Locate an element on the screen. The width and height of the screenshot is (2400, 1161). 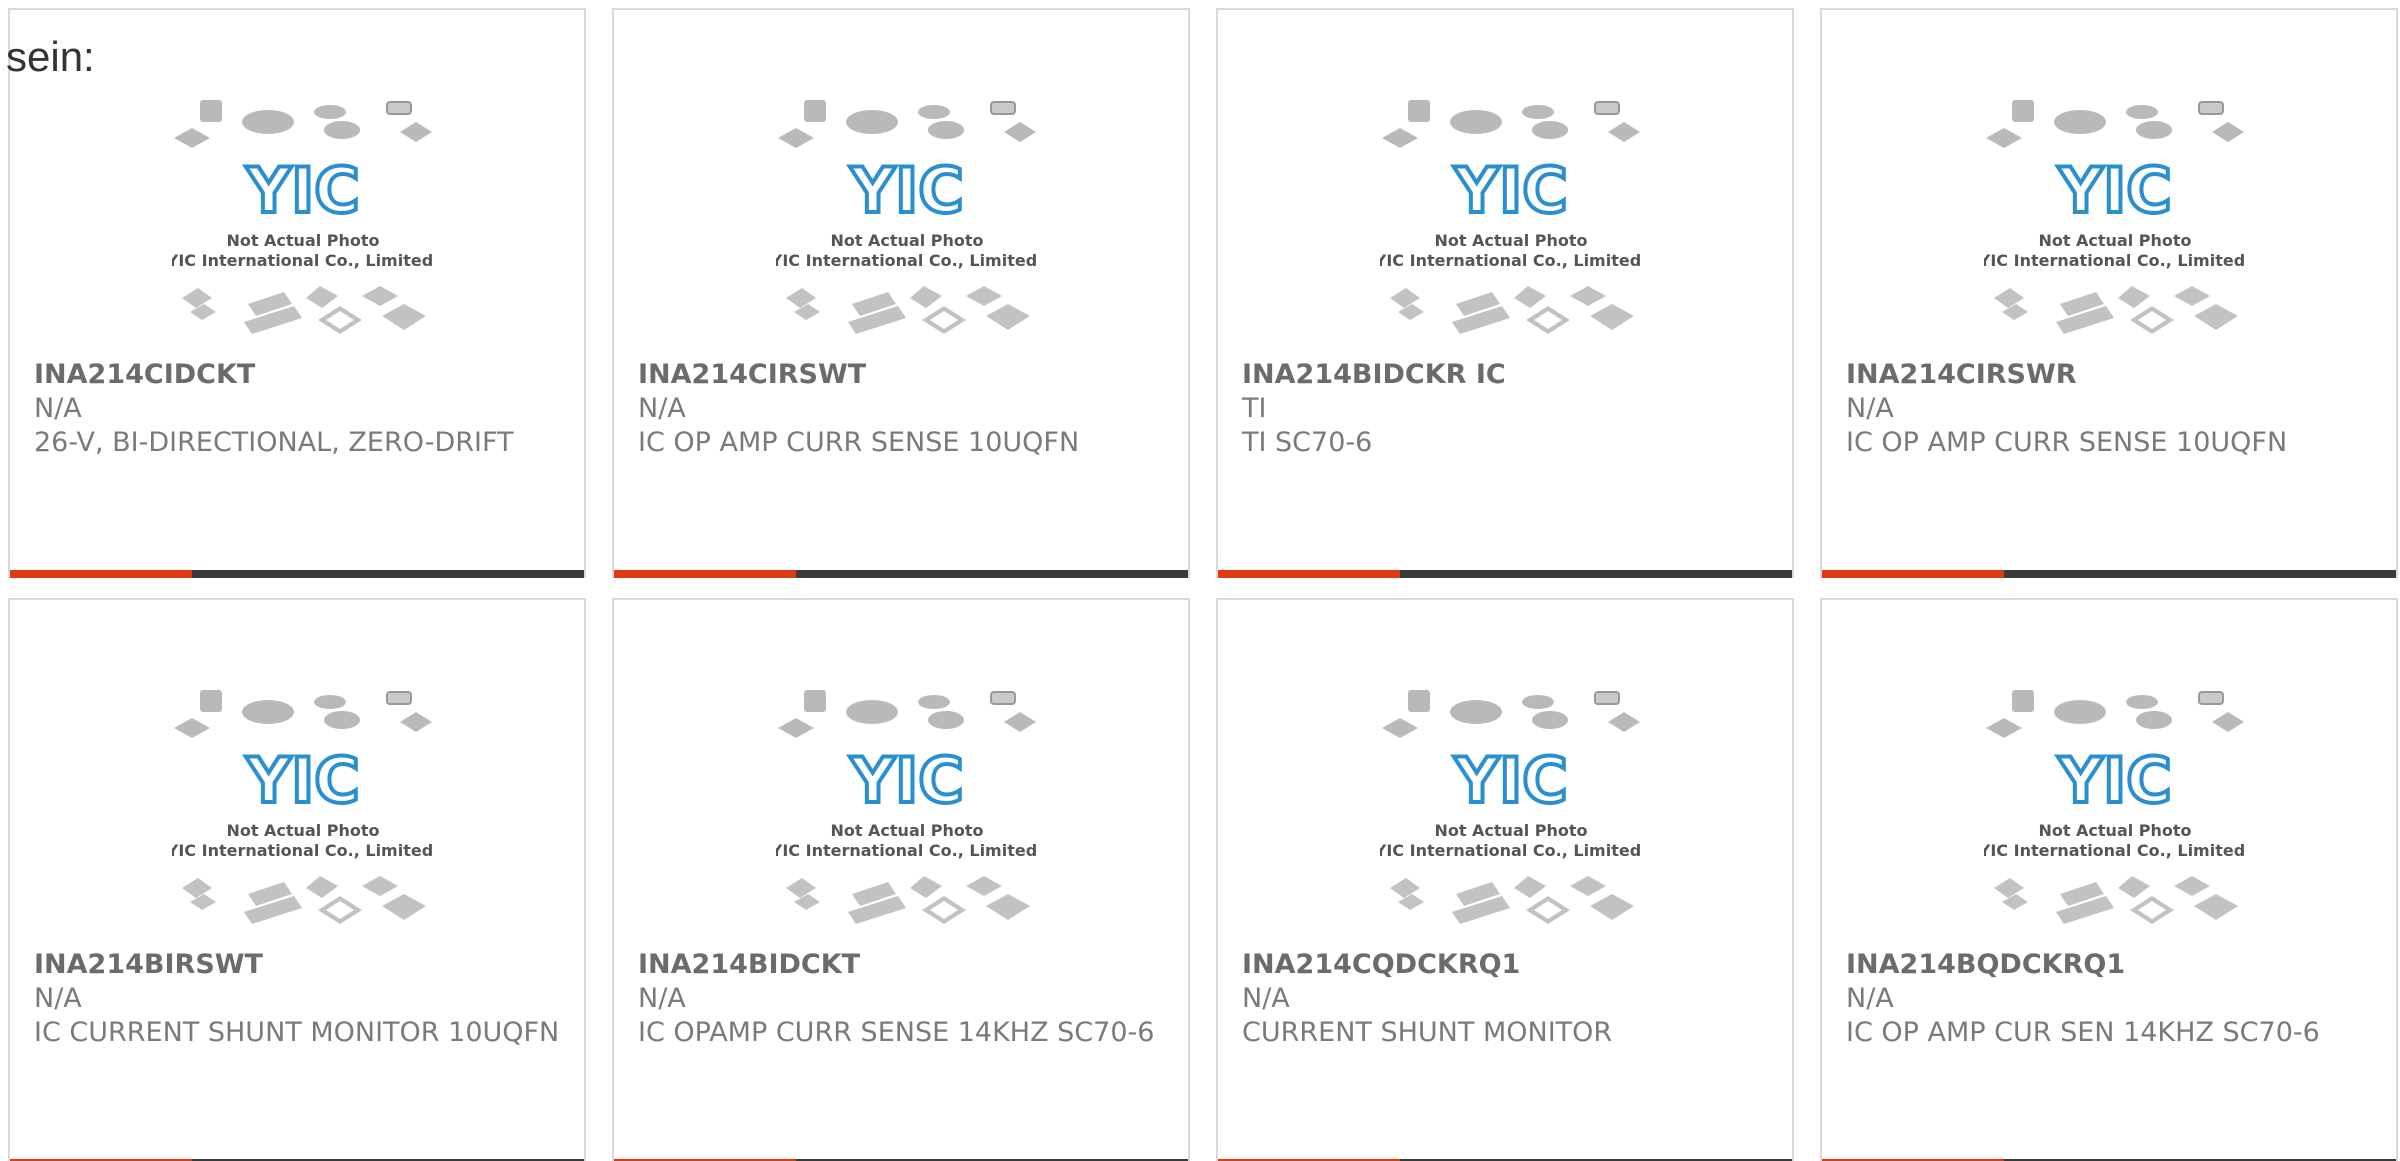
part-number: INA214BIDCKR IC is located at coordinates (1505, 375).